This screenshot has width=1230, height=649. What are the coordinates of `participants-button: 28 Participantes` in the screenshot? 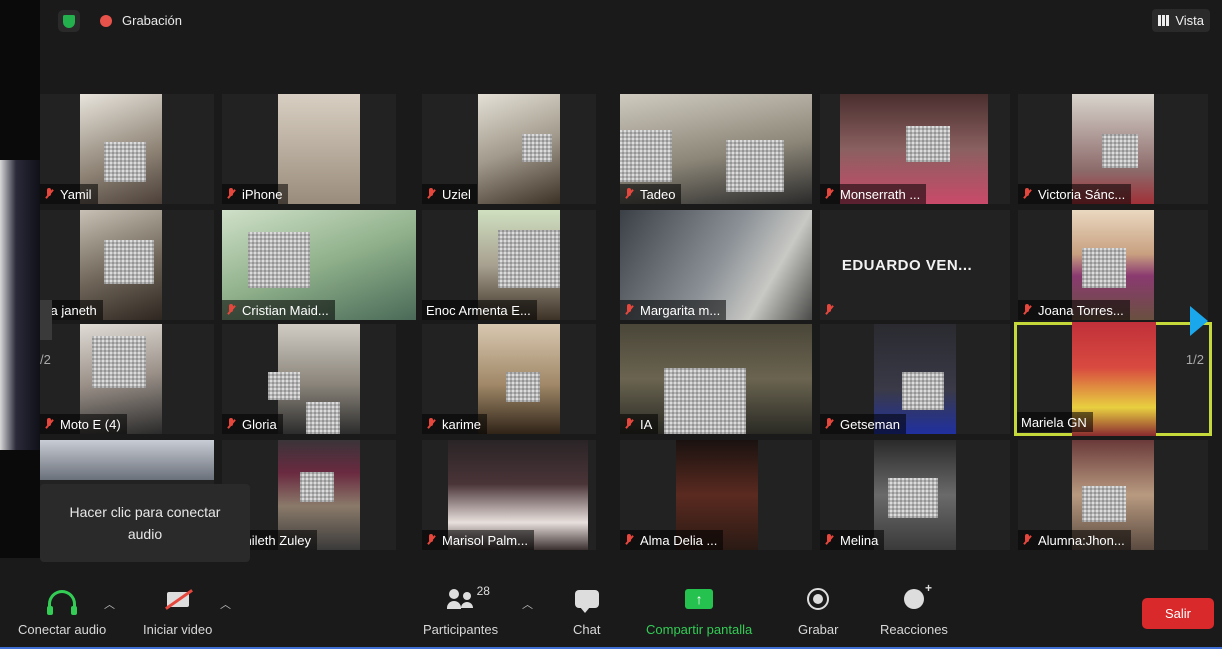 It's located at (460, 610).